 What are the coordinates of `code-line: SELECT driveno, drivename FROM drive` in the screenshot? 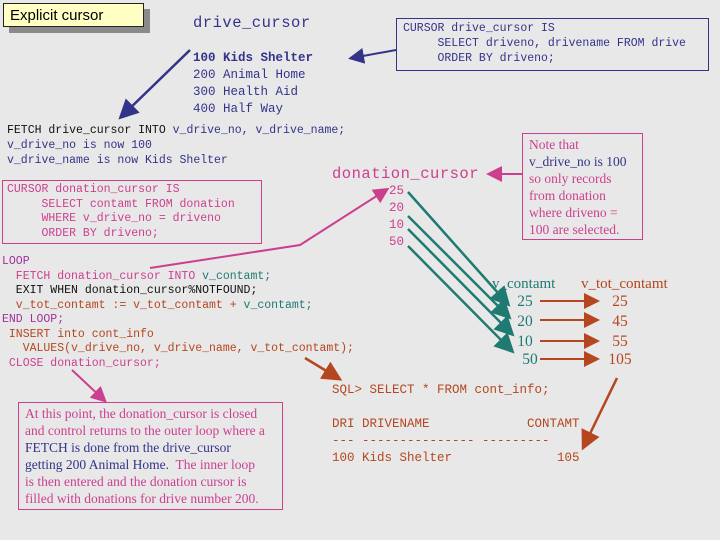 It's located at (544, 43).